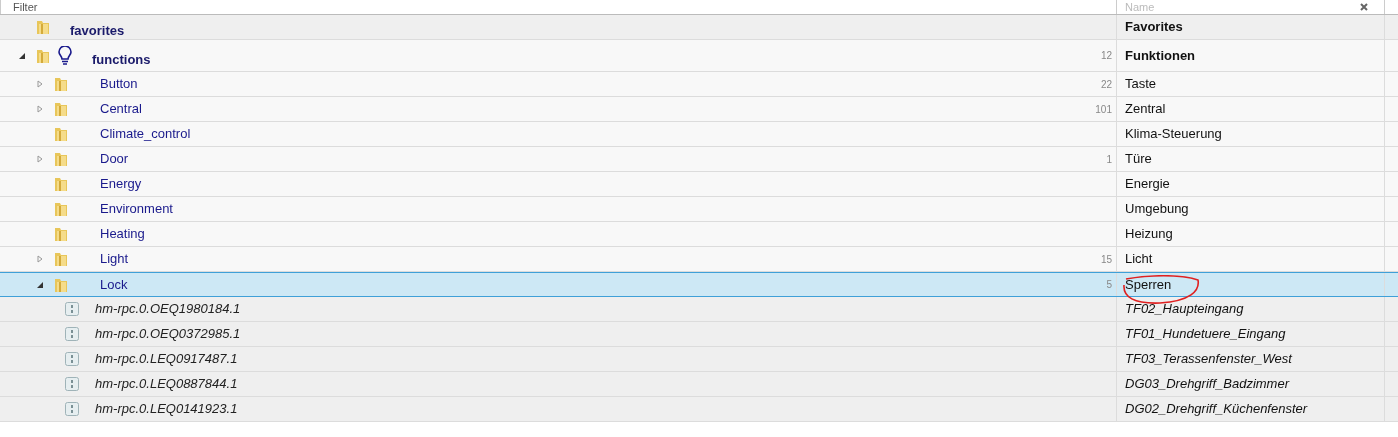  What do you see at coordinates (699, 56) in the screenshot?
I see `tree-row: functions 12 Funktionen` at bounding box center [699, 56].